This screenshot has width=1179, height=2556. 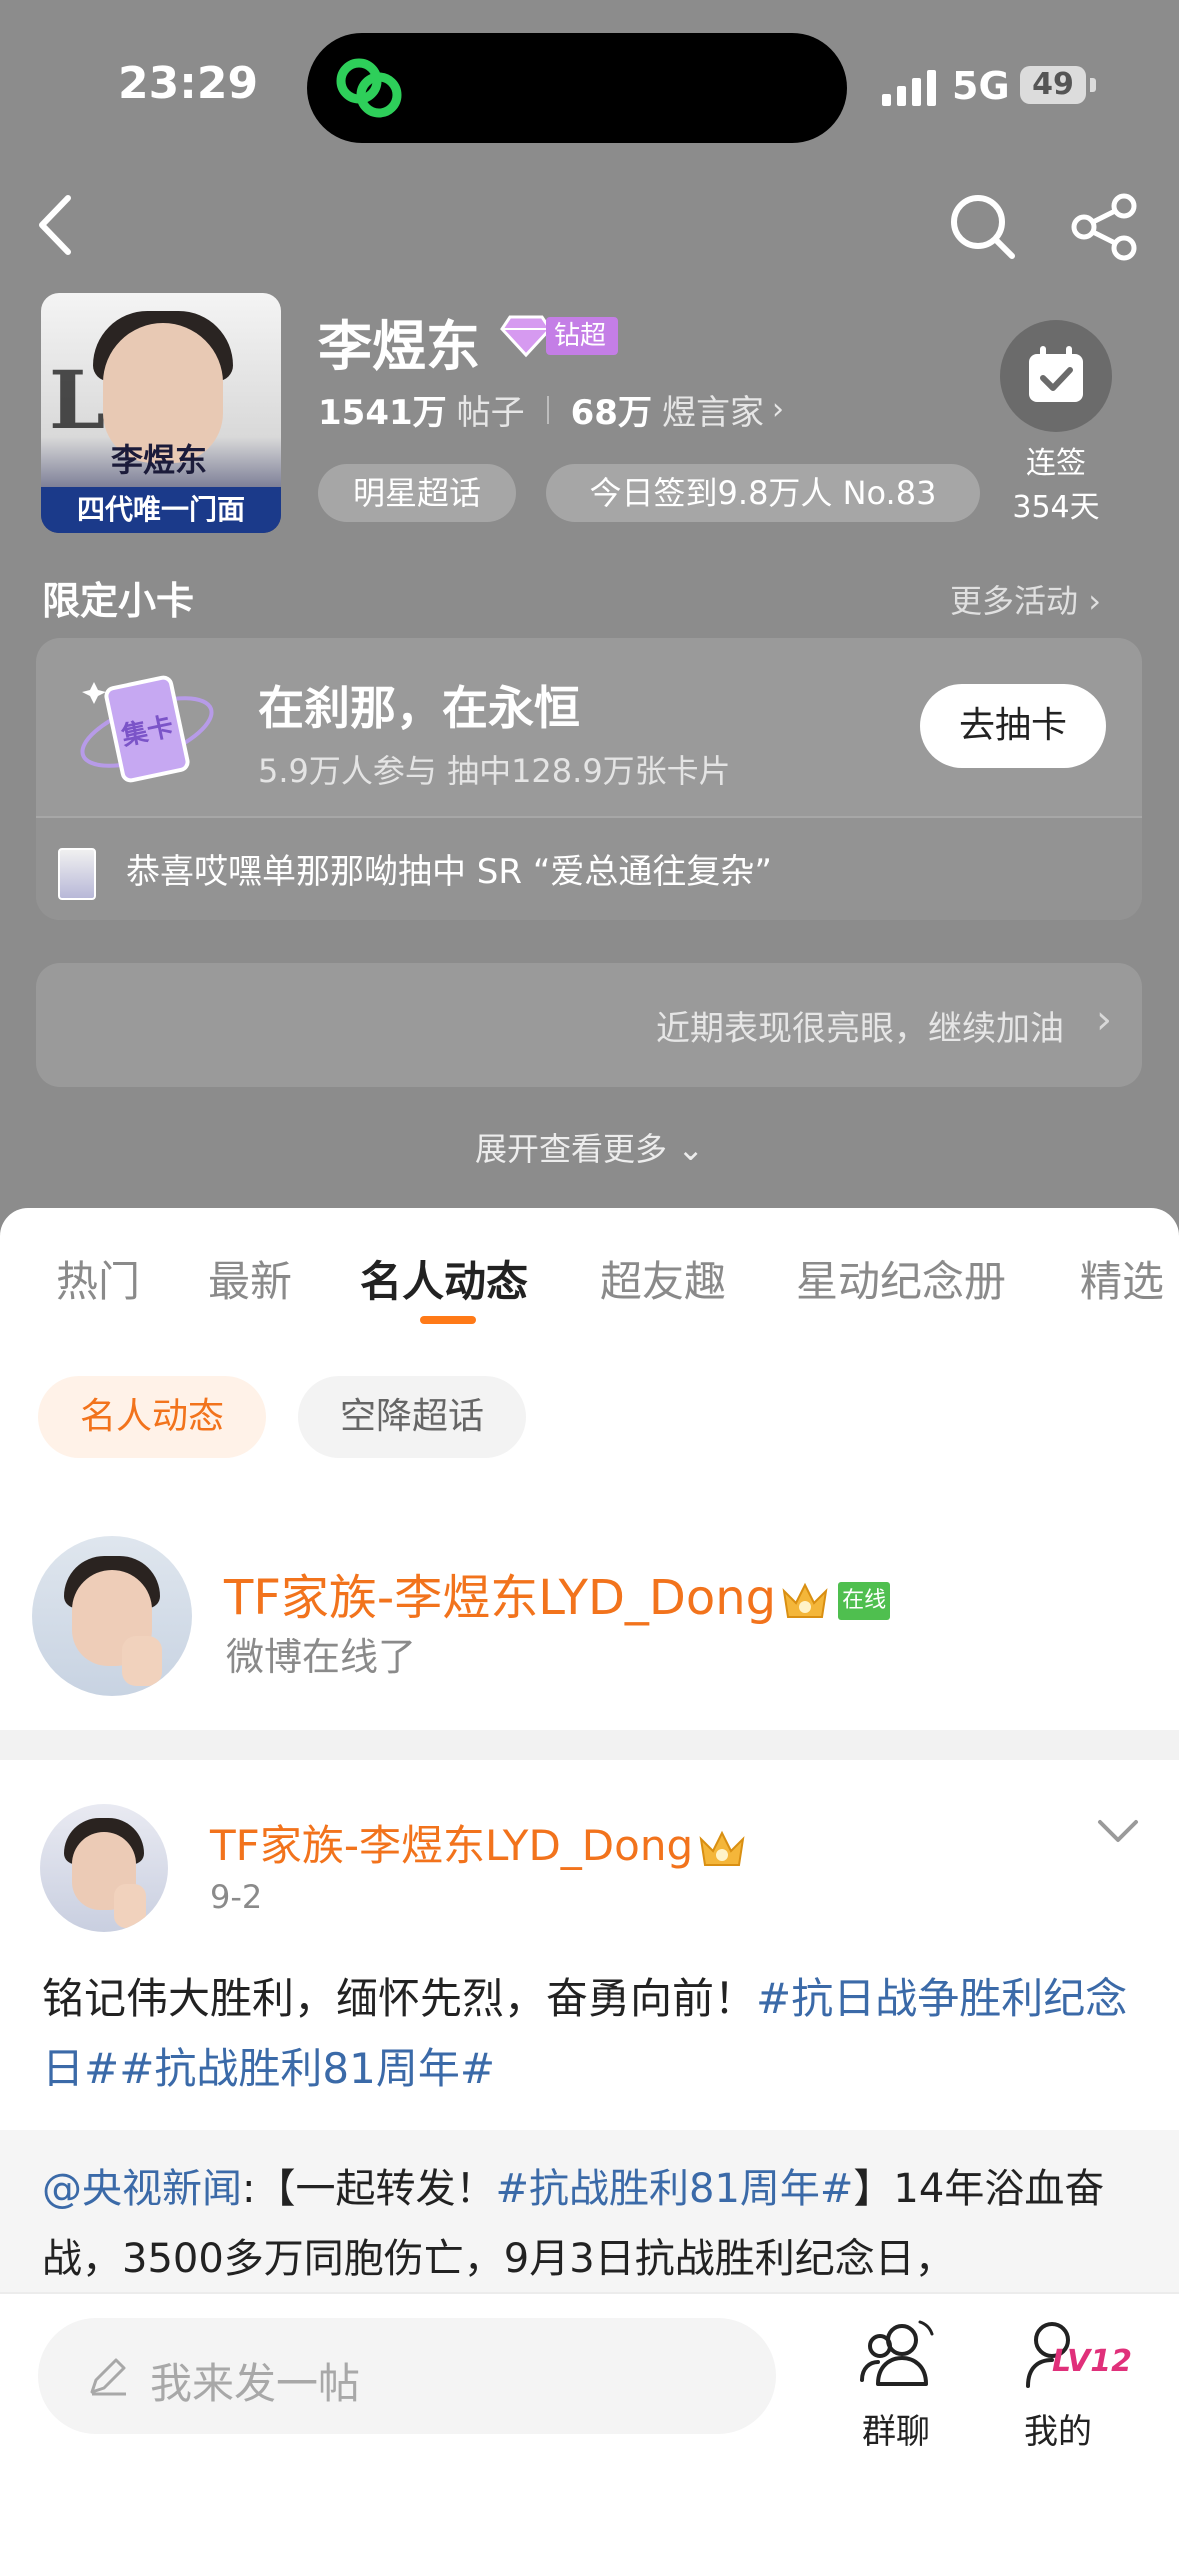 What do you see at coordinates (399, 1998) in the screenshot?
I see `post-text-plain: 铭记伟大胜利，缅怀先烈，奋勇向前！` at bounding box center [399, 1998].